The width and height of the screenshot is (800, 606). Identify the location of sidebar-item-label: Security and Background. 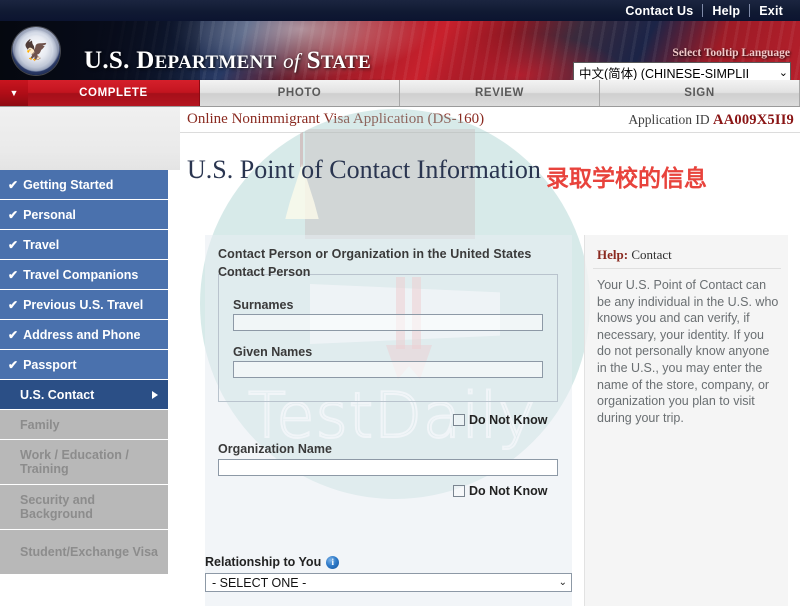
(58, 507).